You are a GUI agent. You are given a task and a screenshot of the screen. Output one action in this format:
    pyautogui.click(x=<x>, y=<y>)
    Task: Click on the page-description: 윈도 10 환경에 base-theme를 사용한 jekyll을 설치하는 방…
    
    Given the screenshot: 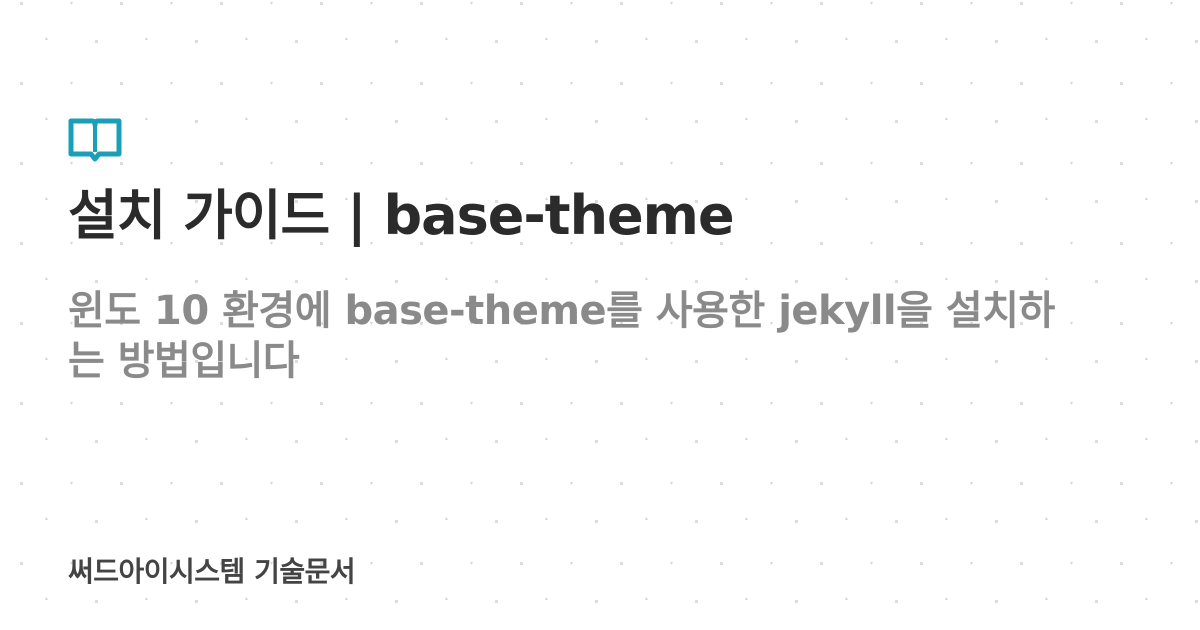 What is the action you would take?
    pyautogui.click(x=561, y=336)
    